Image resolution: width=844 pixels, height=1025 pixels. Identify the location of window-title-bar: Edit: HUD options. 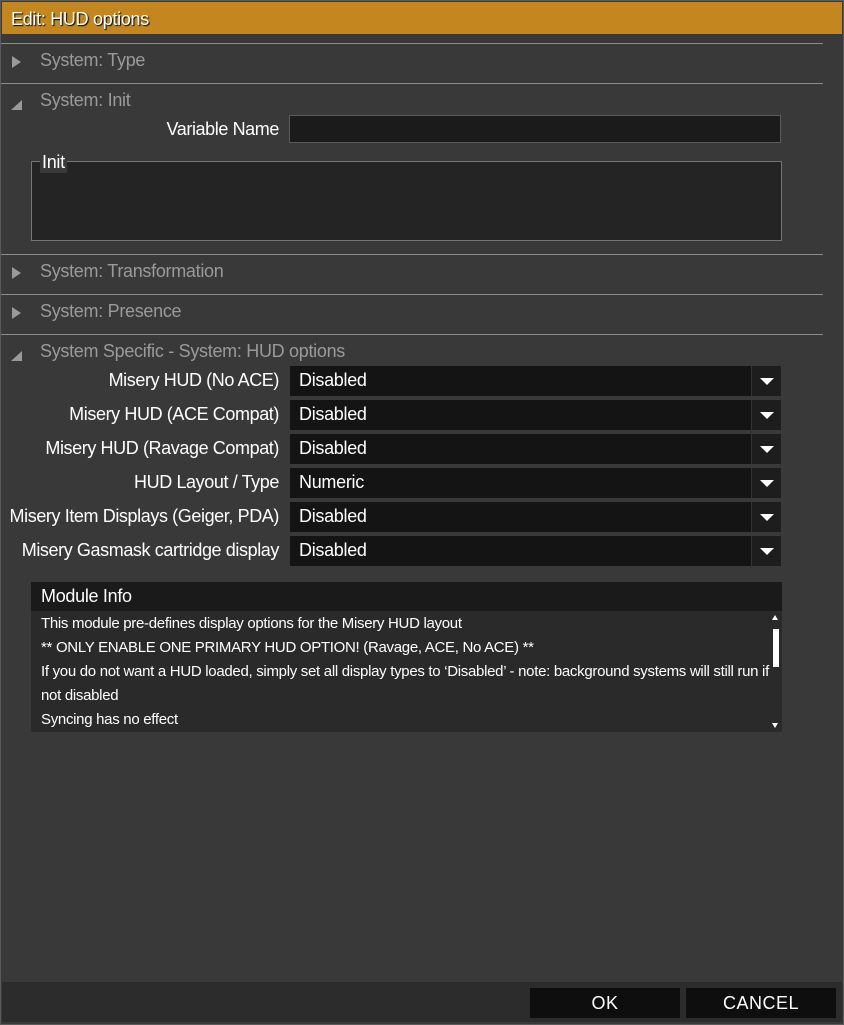
(422, 18).